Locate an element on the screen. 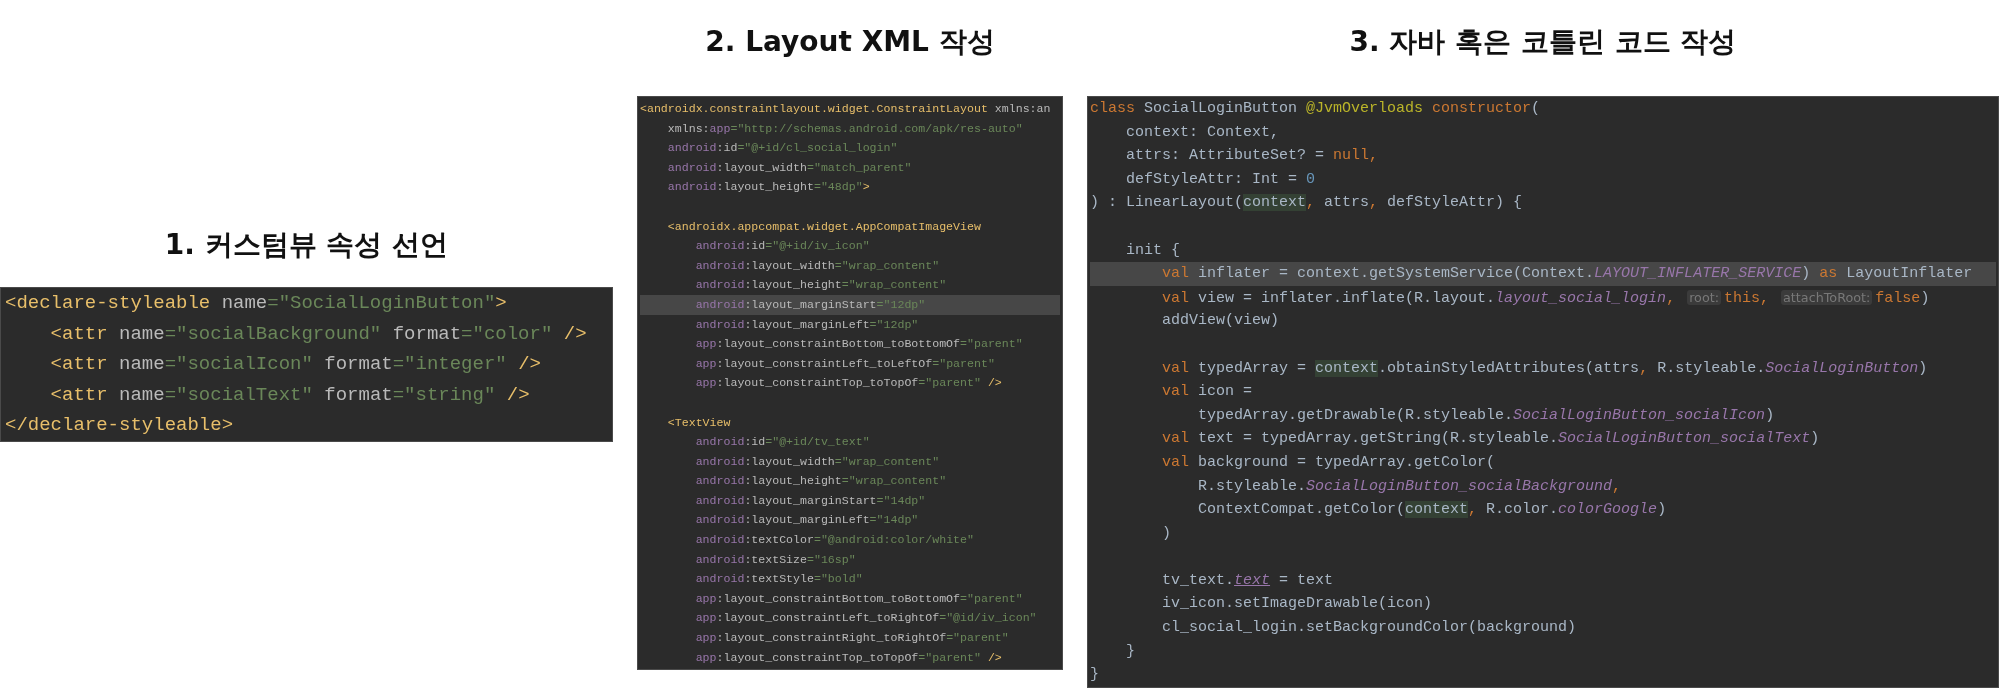 Image resolution: width=2000 pixels, height=698 pixels. section-heading: 3. 자바 혹은 코틀린 코드 작성 is located at coordinates (1543, 42).